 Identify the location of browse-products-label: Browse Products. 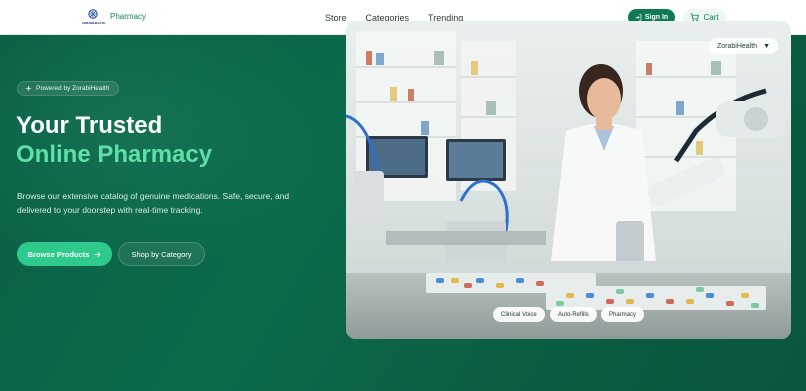
(58, 254).